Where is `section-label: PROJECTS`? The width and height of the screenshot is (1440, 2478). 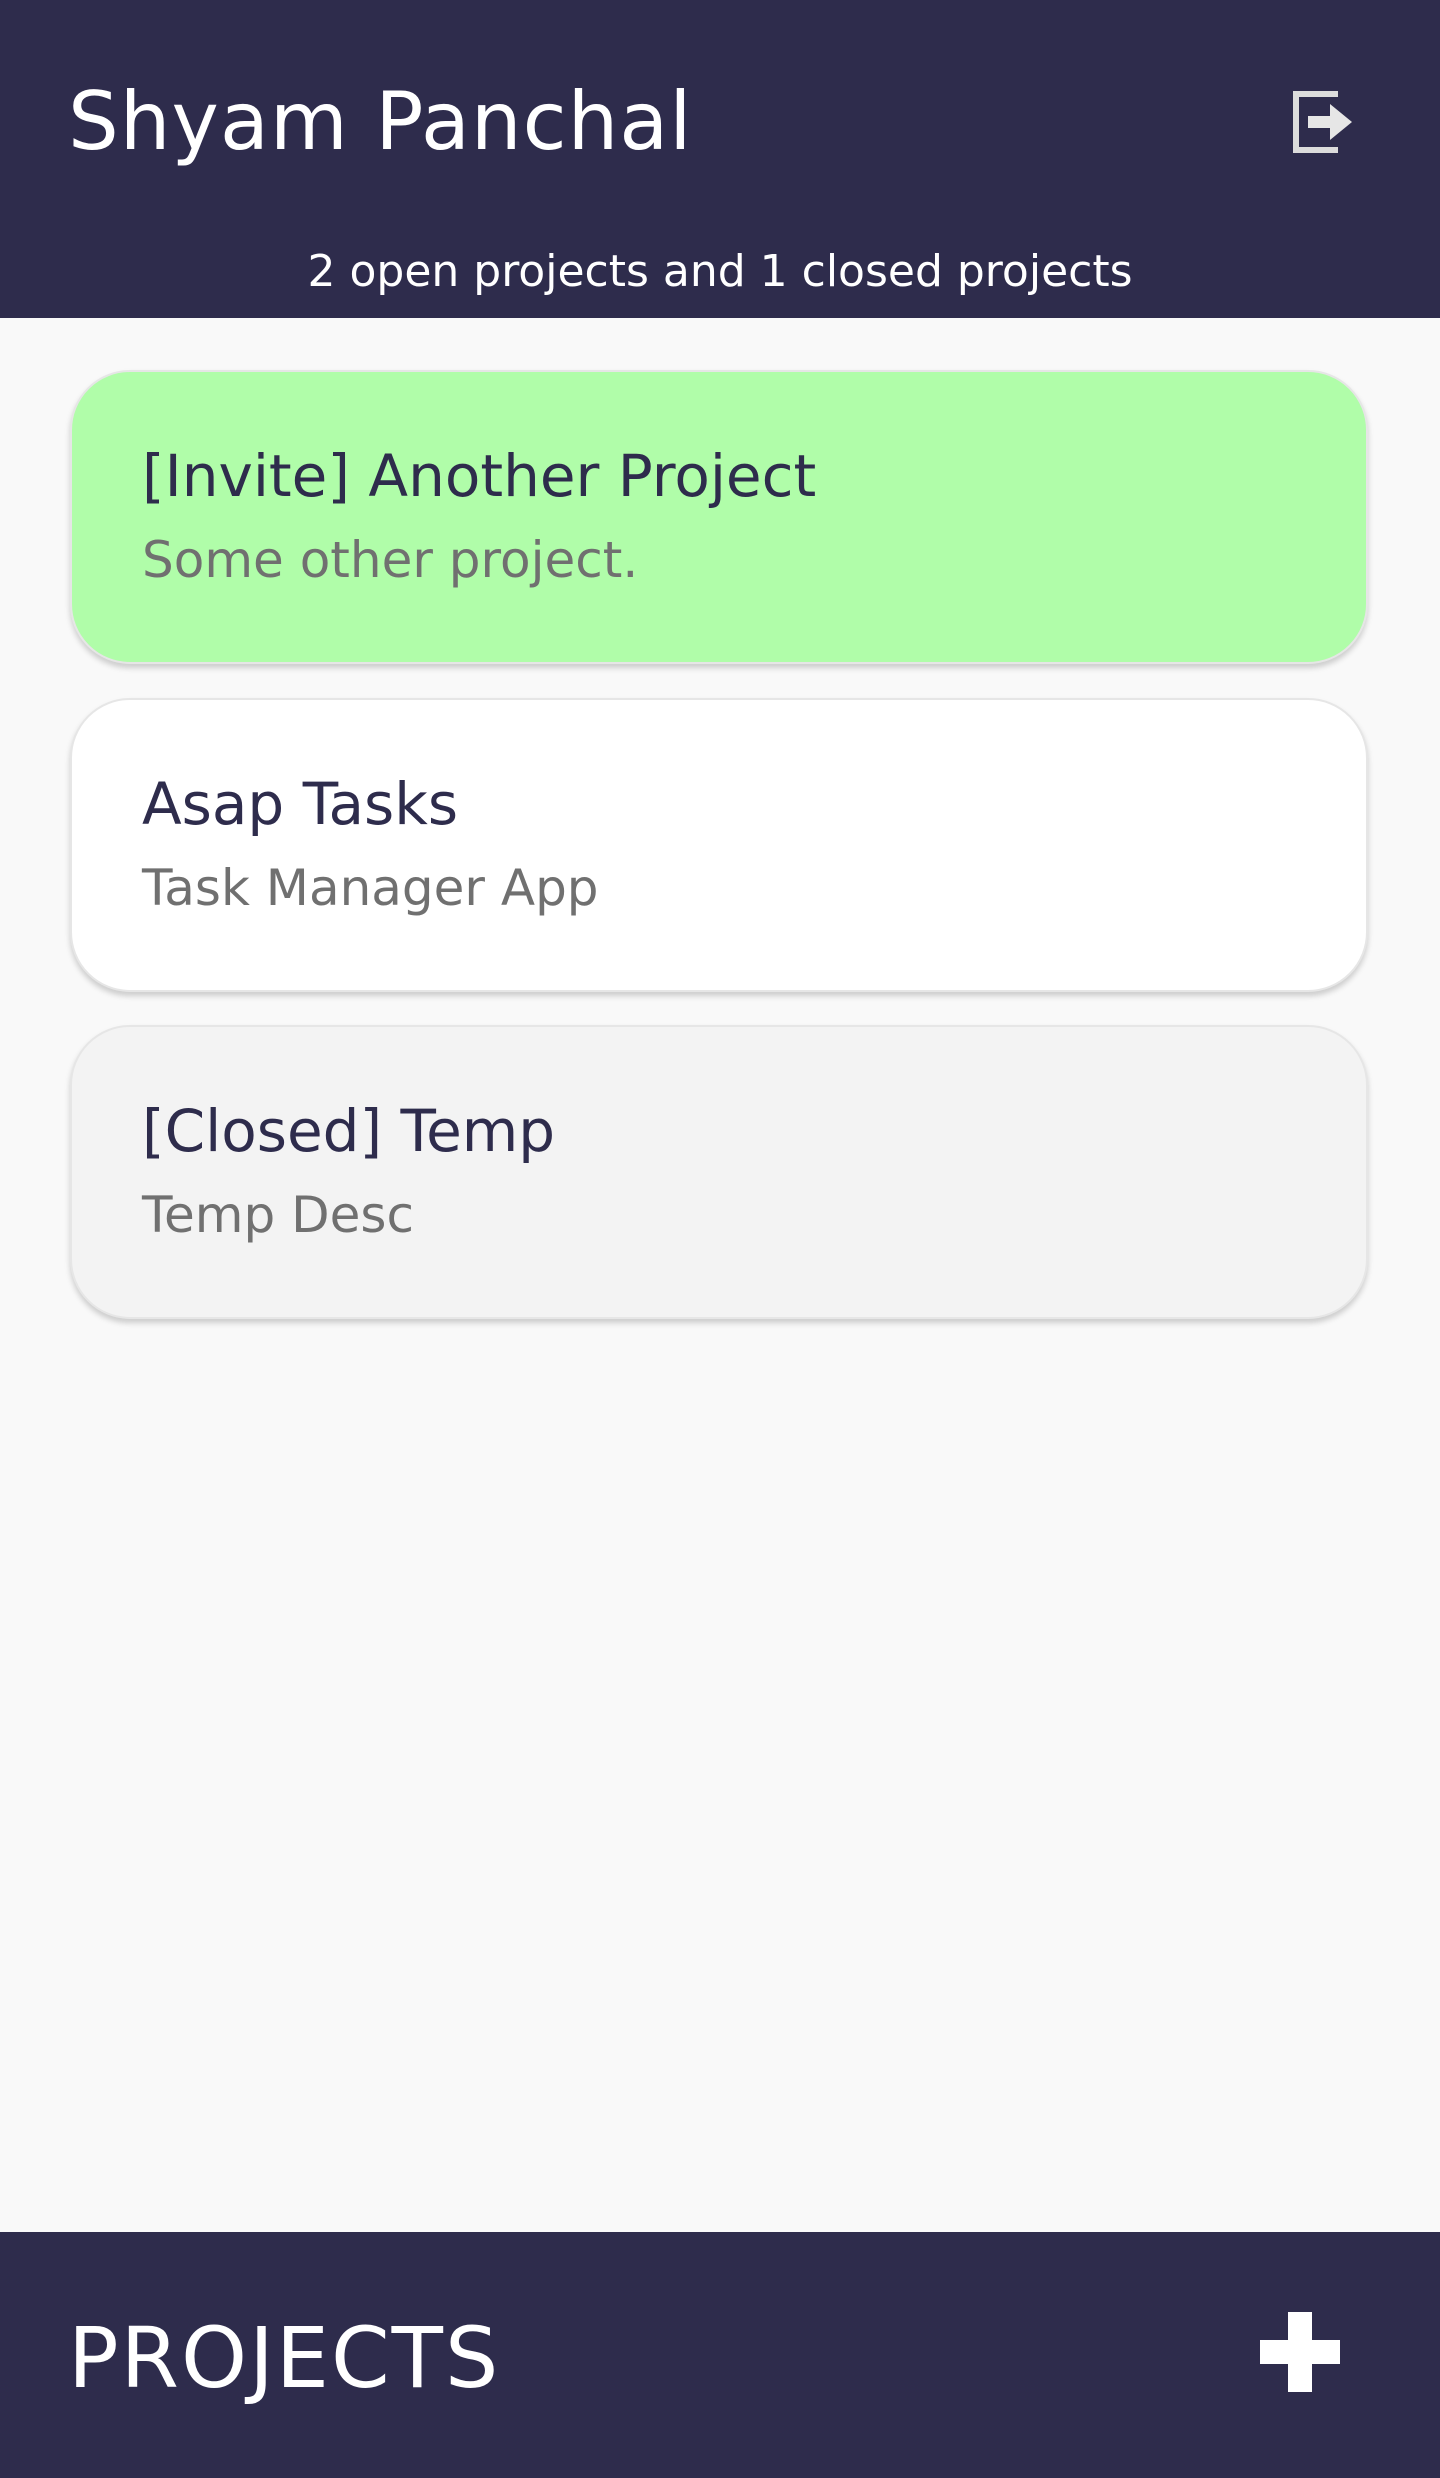
section-label: PROJECTS is located at coordinates (284, 2358).